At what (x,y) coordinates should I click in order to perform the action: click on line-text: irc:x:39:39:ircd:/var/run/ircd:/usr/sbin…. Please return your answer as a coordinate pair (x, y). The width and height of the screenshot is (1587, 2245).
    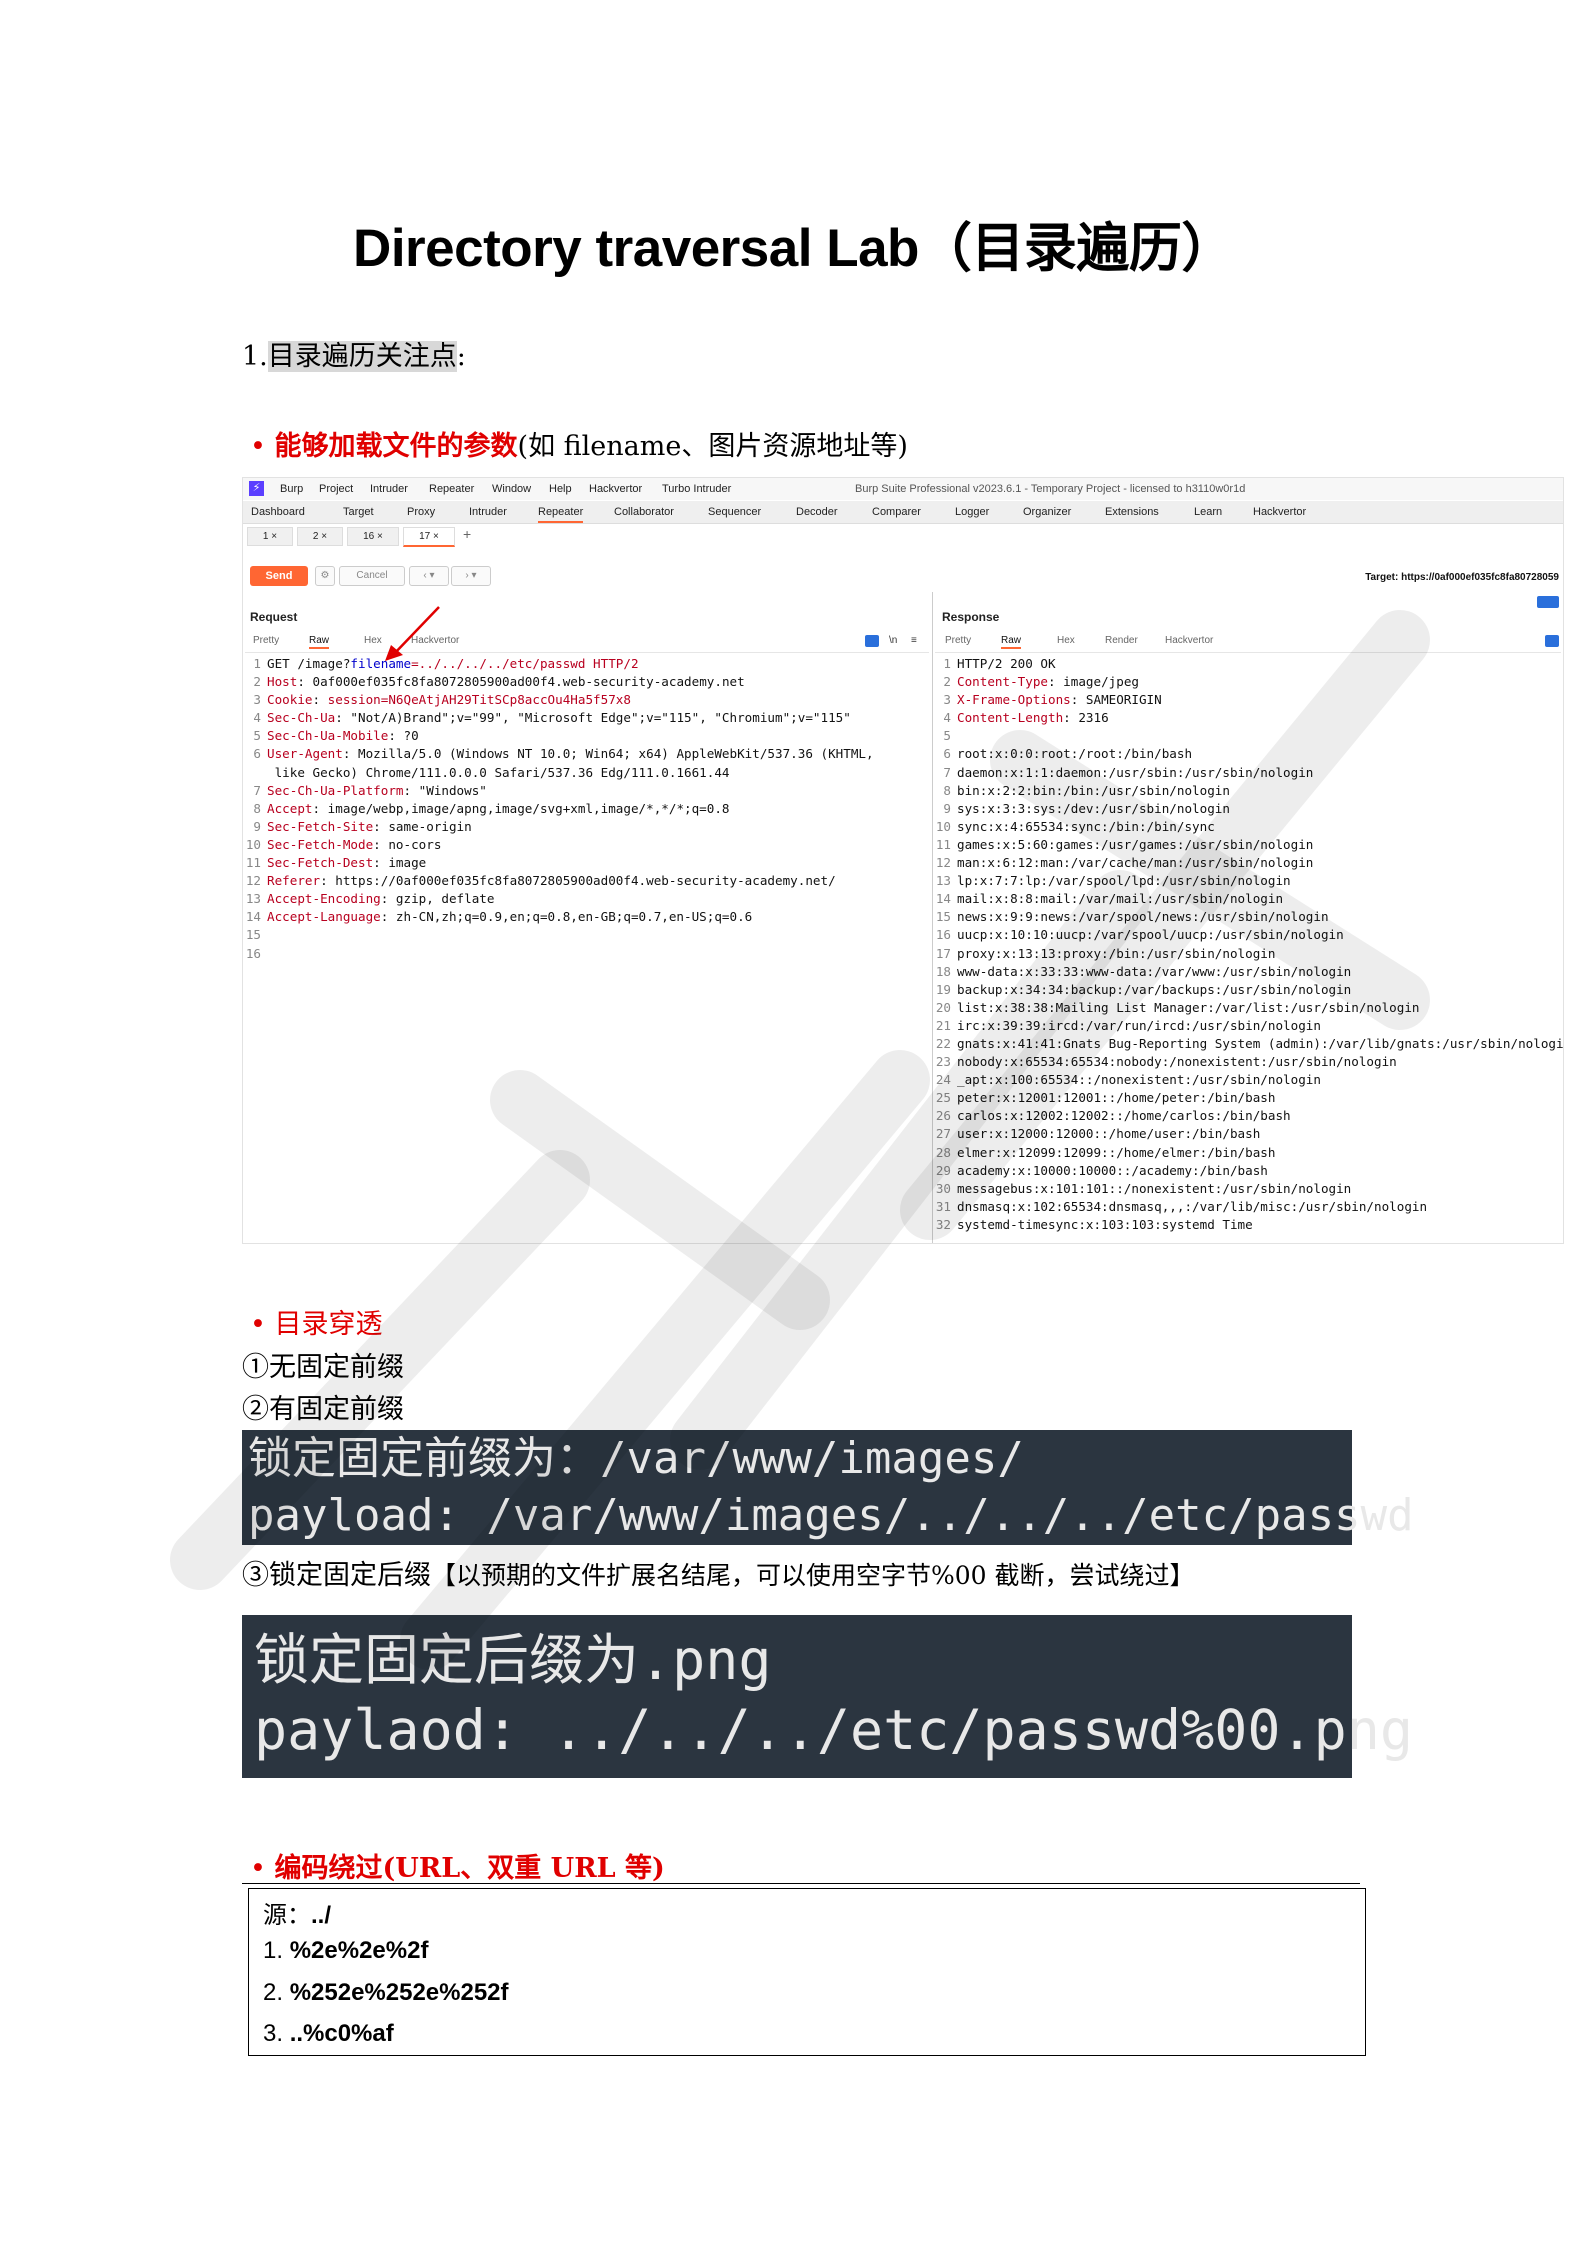
    Looking at the image, I should click on (1139, 1025).